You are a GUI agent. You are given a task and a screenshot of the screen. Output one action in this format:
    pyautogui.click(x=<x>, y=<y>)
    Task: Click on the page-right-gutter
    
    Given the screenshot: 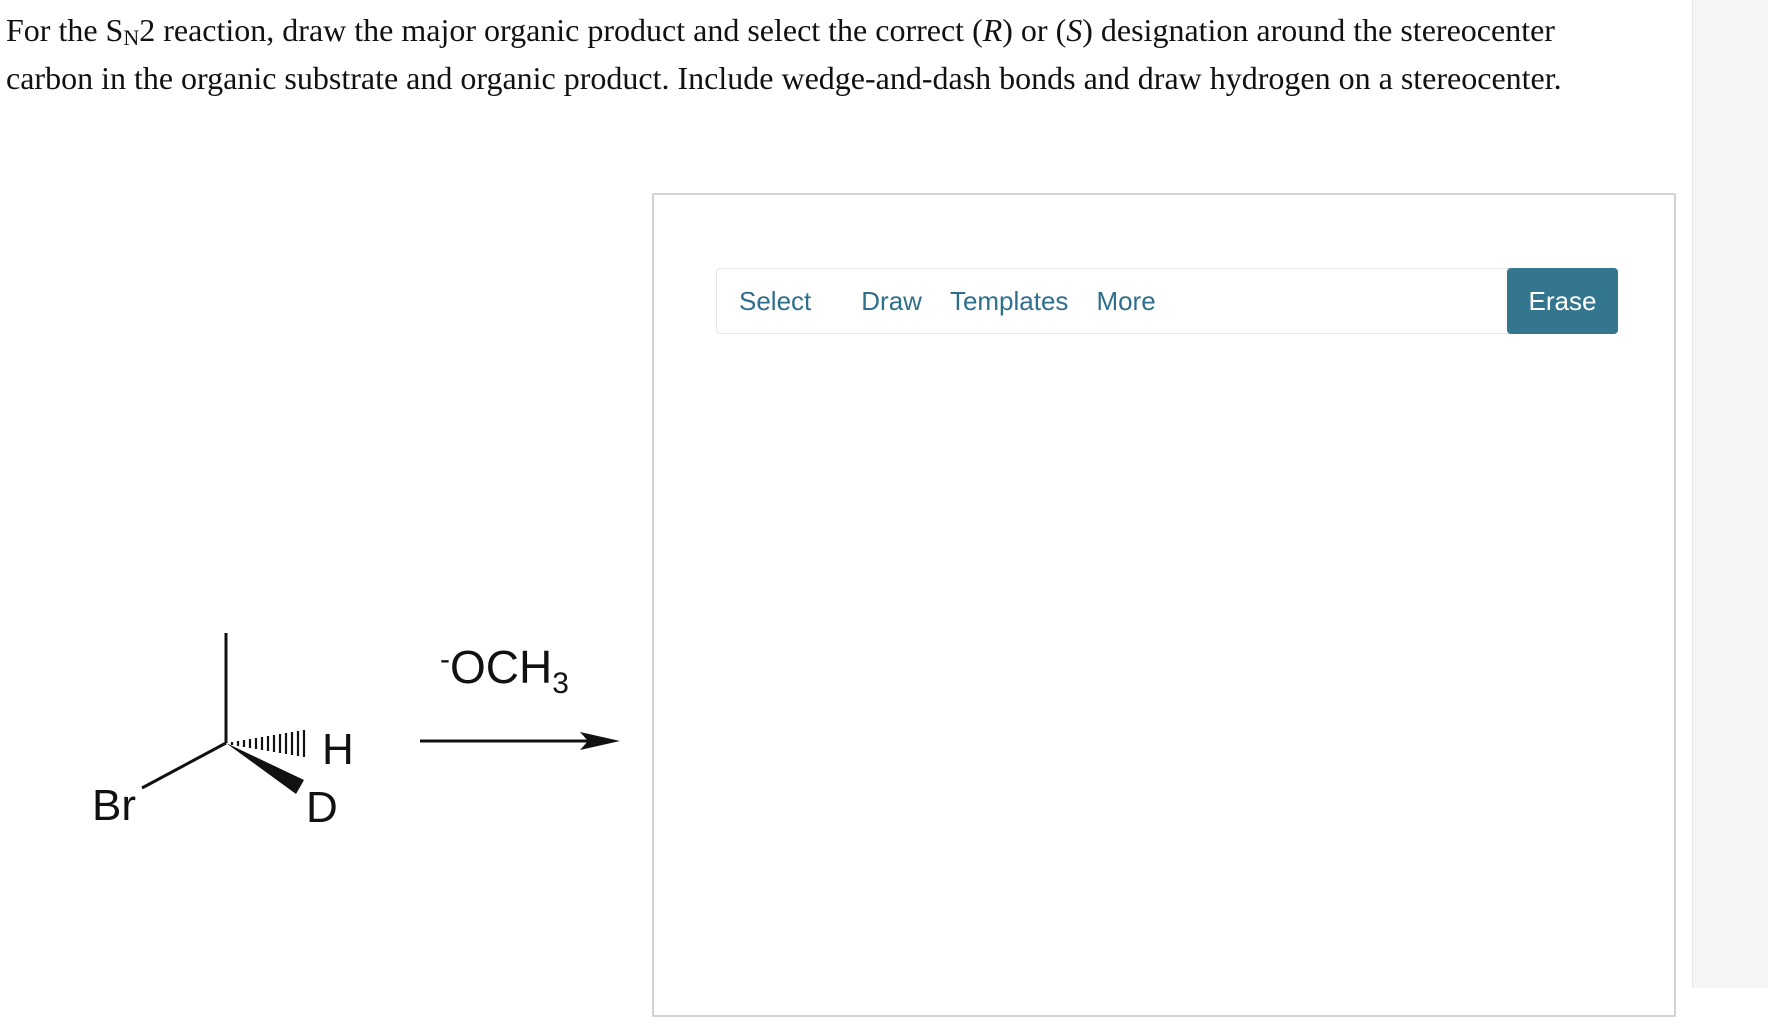 What is the action you would take?
    pyautogui.click(x=1730, y=494)
    